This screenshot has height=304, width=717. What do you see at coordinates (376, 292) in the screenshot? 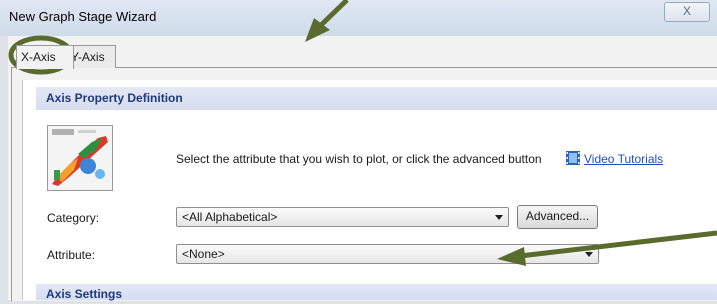
I see `axis-settings-header: Axis Settings` at bounding box center [376, 292].